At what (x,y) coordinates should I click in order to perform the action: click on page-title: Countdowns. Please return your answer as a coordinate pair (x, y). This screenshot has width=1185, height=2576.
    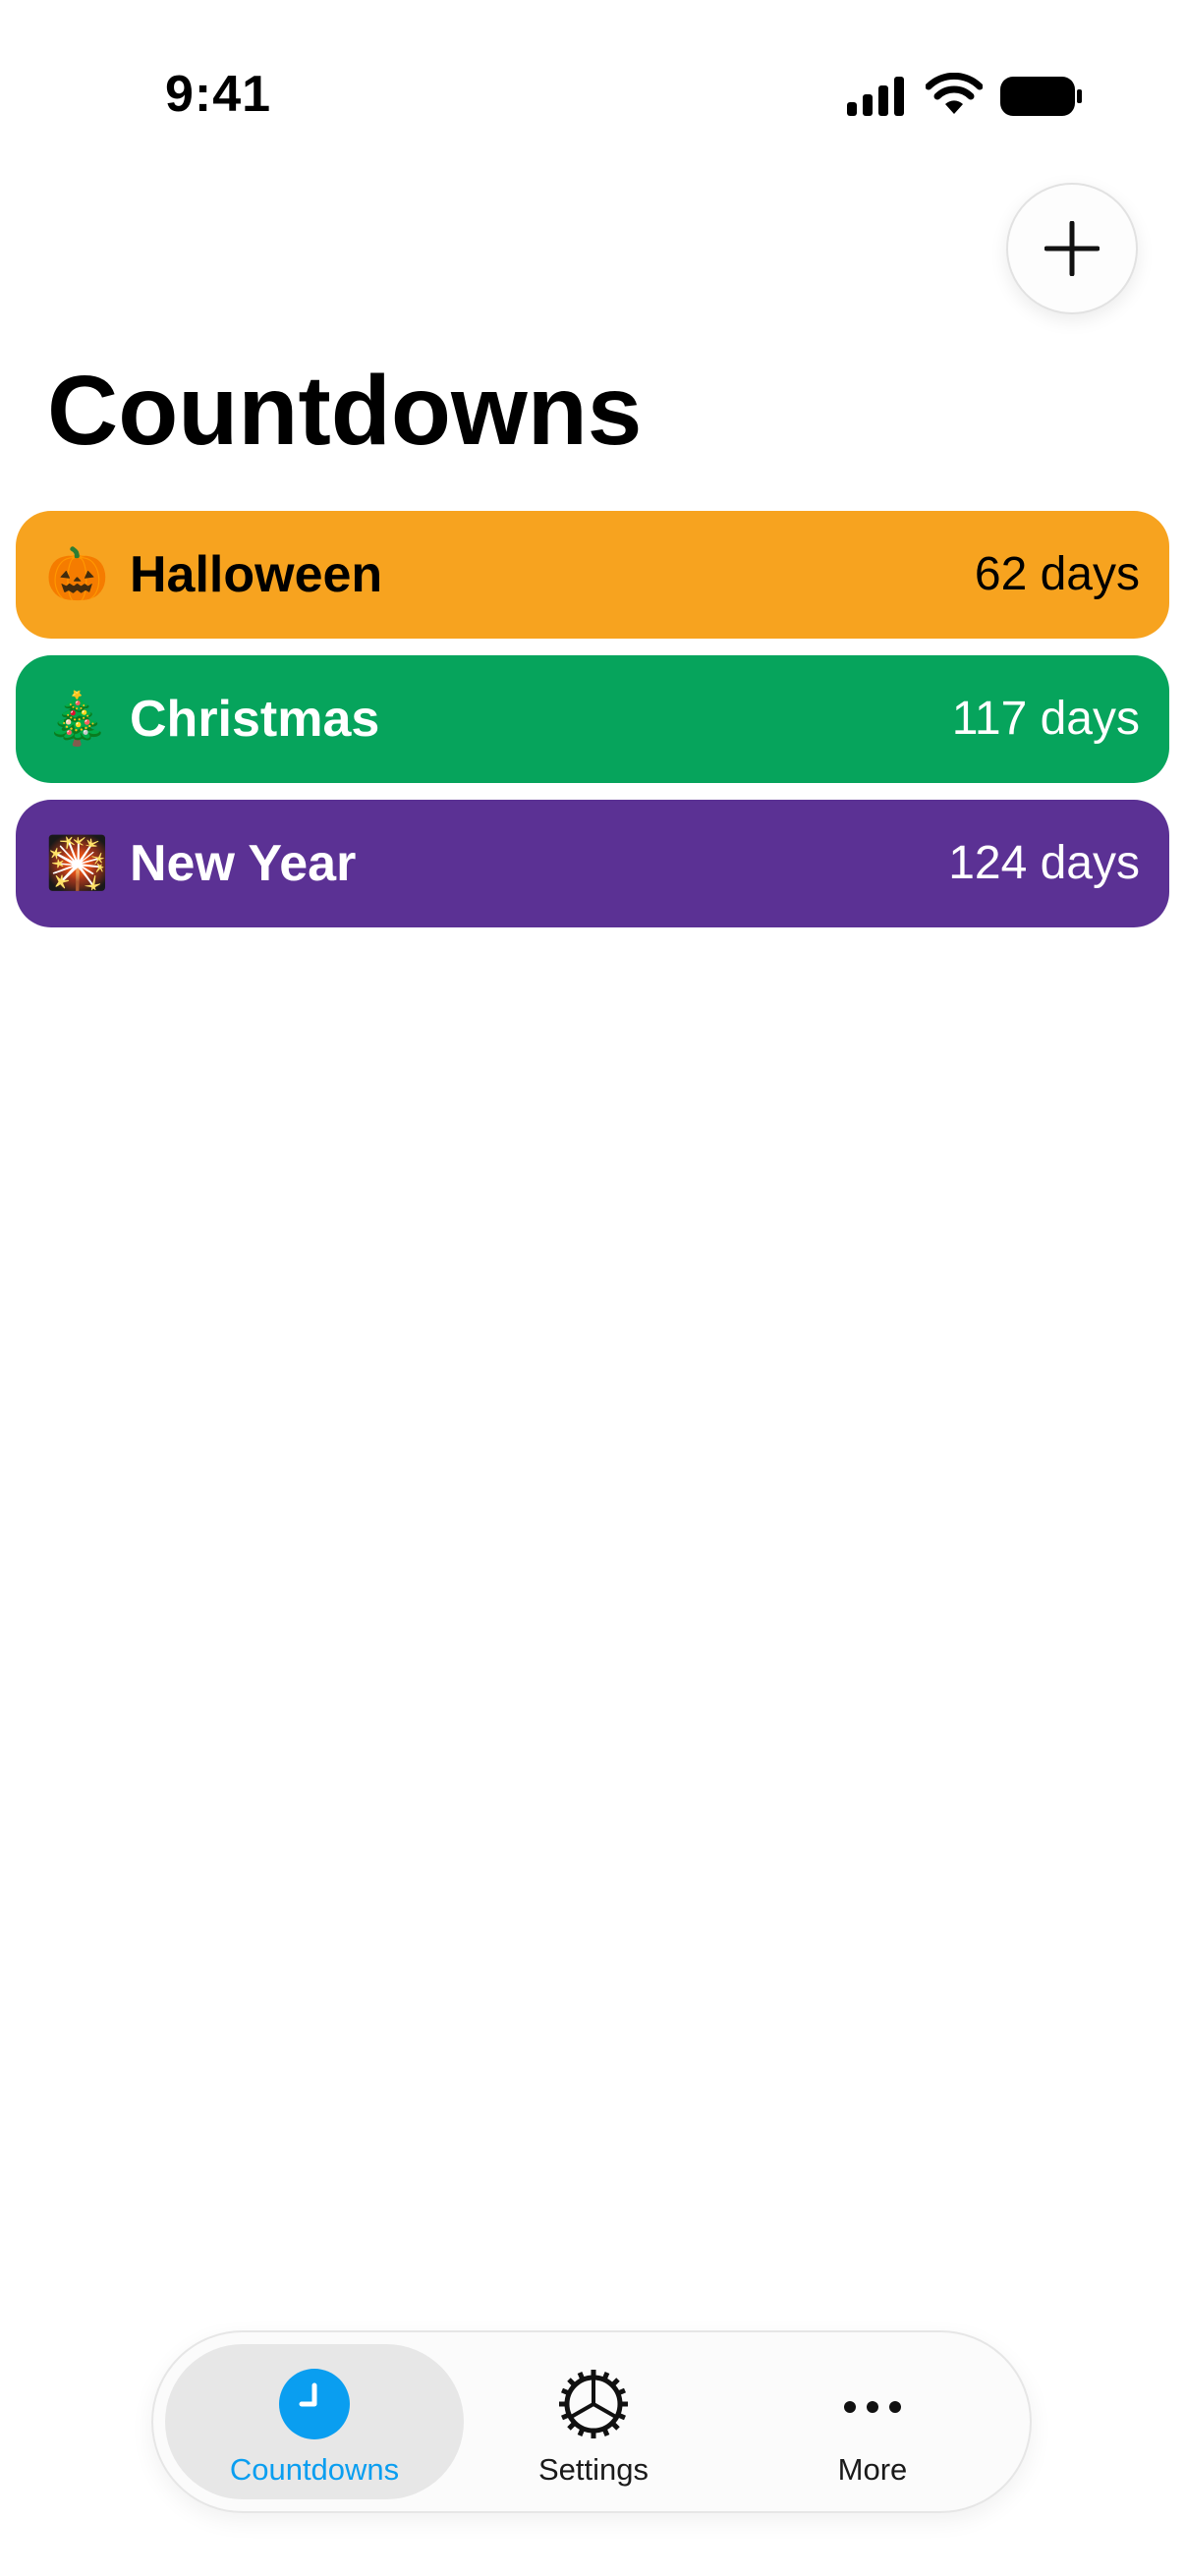
    Looking at the image, I should click on (345, 411).